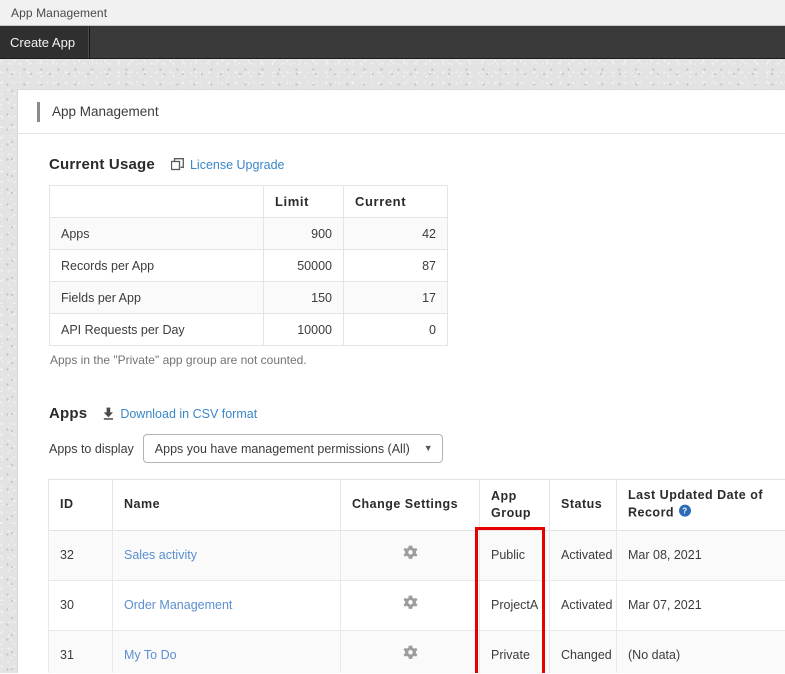 This screenshot has height=674, width=785. I want to click on license-upgrade-link: License Upgrade, so click(227, 164).